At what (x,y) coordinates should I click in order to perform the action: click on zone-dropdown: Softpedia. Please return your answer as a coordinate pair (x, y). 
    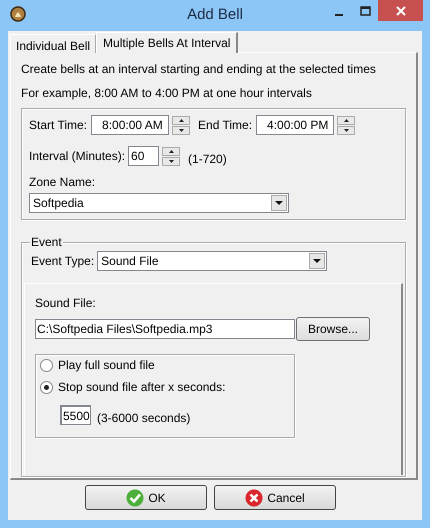
    Looking at the image, I should click on (159, 203).